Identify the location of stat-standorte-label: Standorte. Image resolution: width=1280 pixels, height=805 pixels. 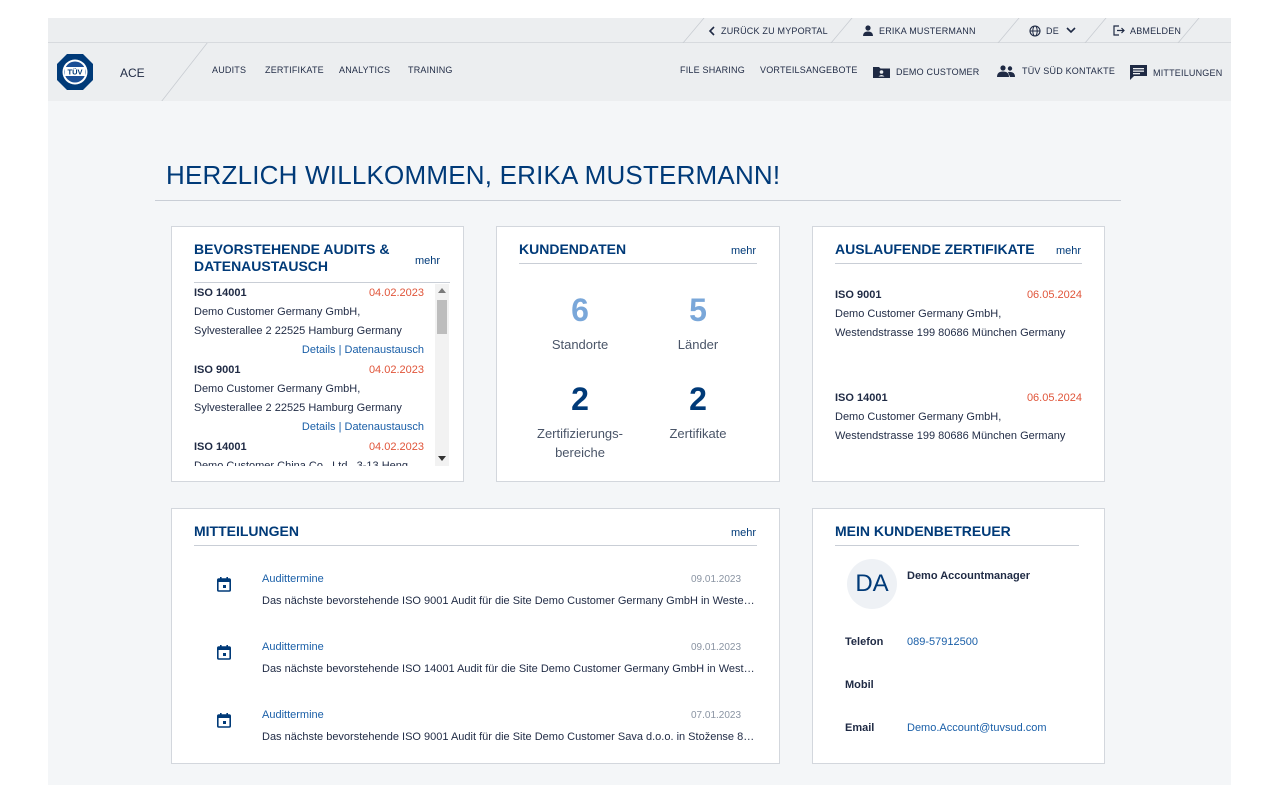
(580, 344).